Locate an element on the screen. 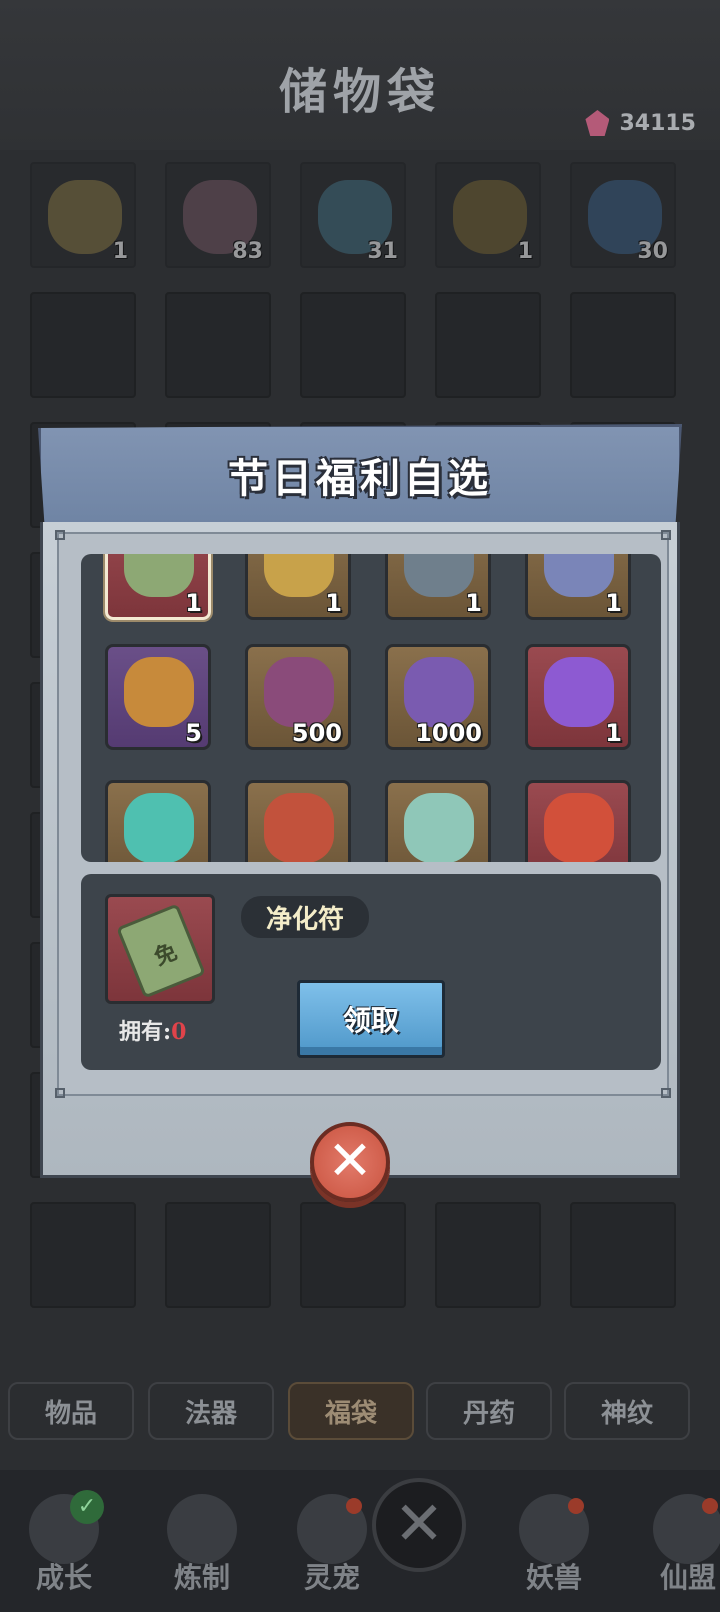  selected-item-name: 净化符 is located at coordinates (305, 917).